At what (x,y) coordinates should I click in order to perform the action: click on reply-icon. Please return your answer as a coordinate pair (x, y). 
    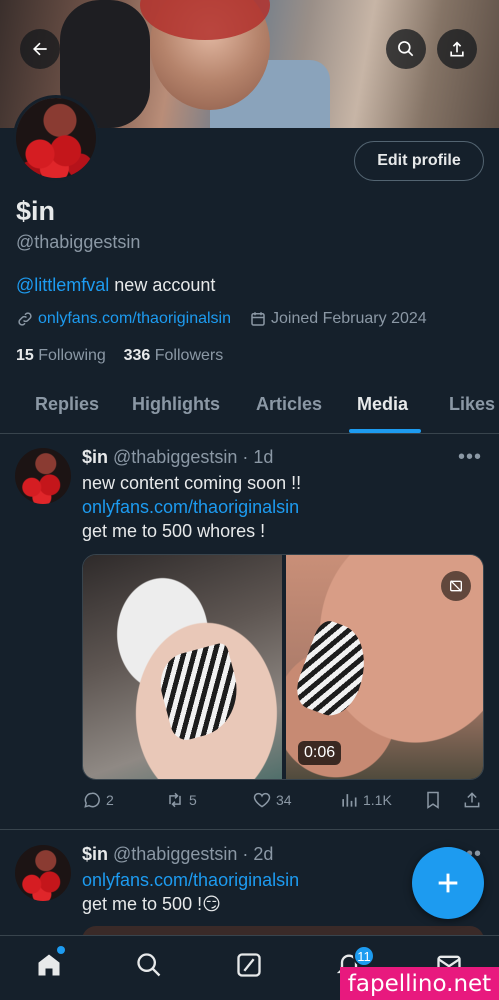
    Looking at the image, I should click on (92, 800).